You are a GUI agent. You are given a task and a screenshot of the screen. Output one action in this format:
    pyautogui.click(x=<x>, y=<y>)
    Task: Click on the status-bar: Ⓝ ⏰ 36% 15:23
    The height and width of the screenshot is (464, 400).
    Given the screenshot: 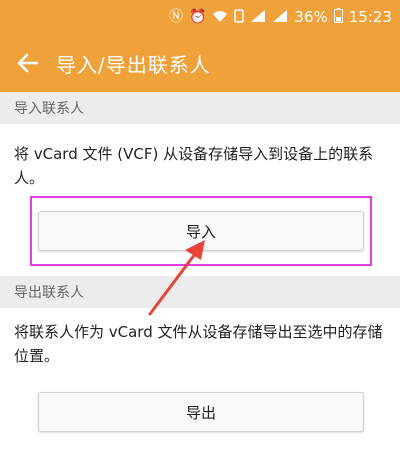 What is the action you would take?
    pyautogui.click(x=200, y=17)
    